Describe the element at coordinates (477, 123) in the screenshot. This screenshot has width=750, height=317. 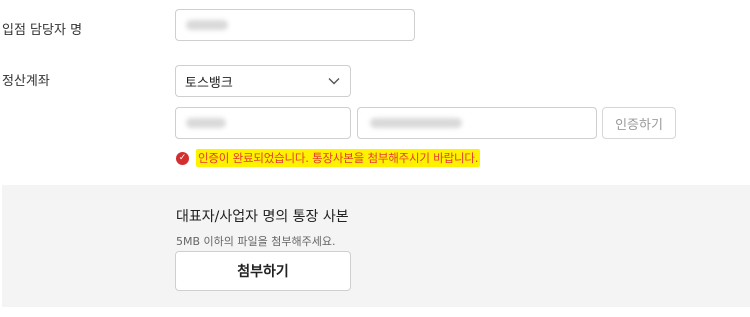
I see `account-number-input` at that location.